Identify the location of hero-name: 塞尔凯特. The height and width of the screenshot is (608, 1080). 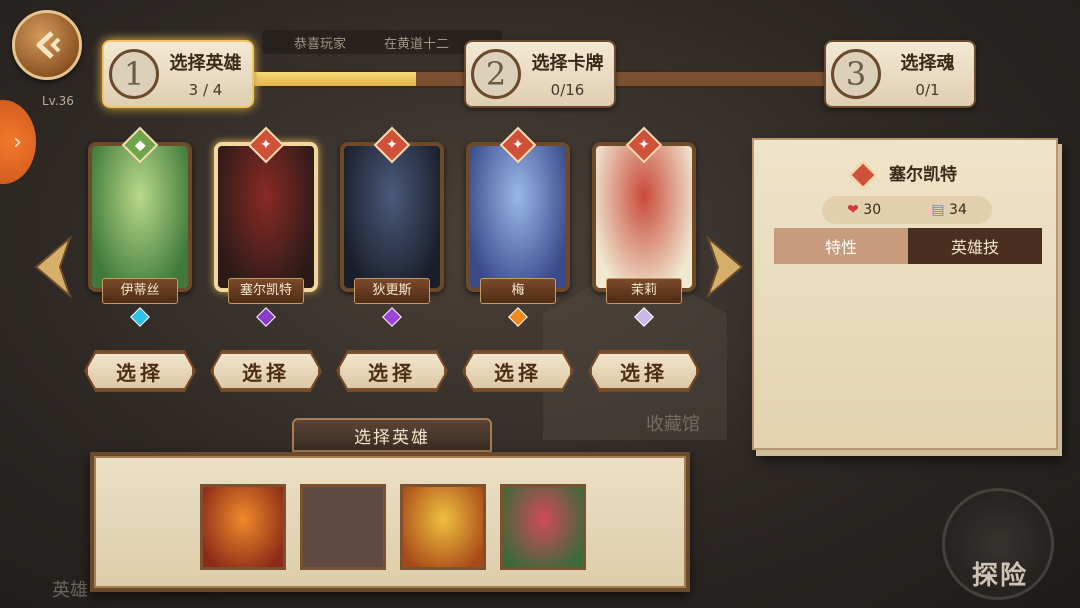
(266, 291).